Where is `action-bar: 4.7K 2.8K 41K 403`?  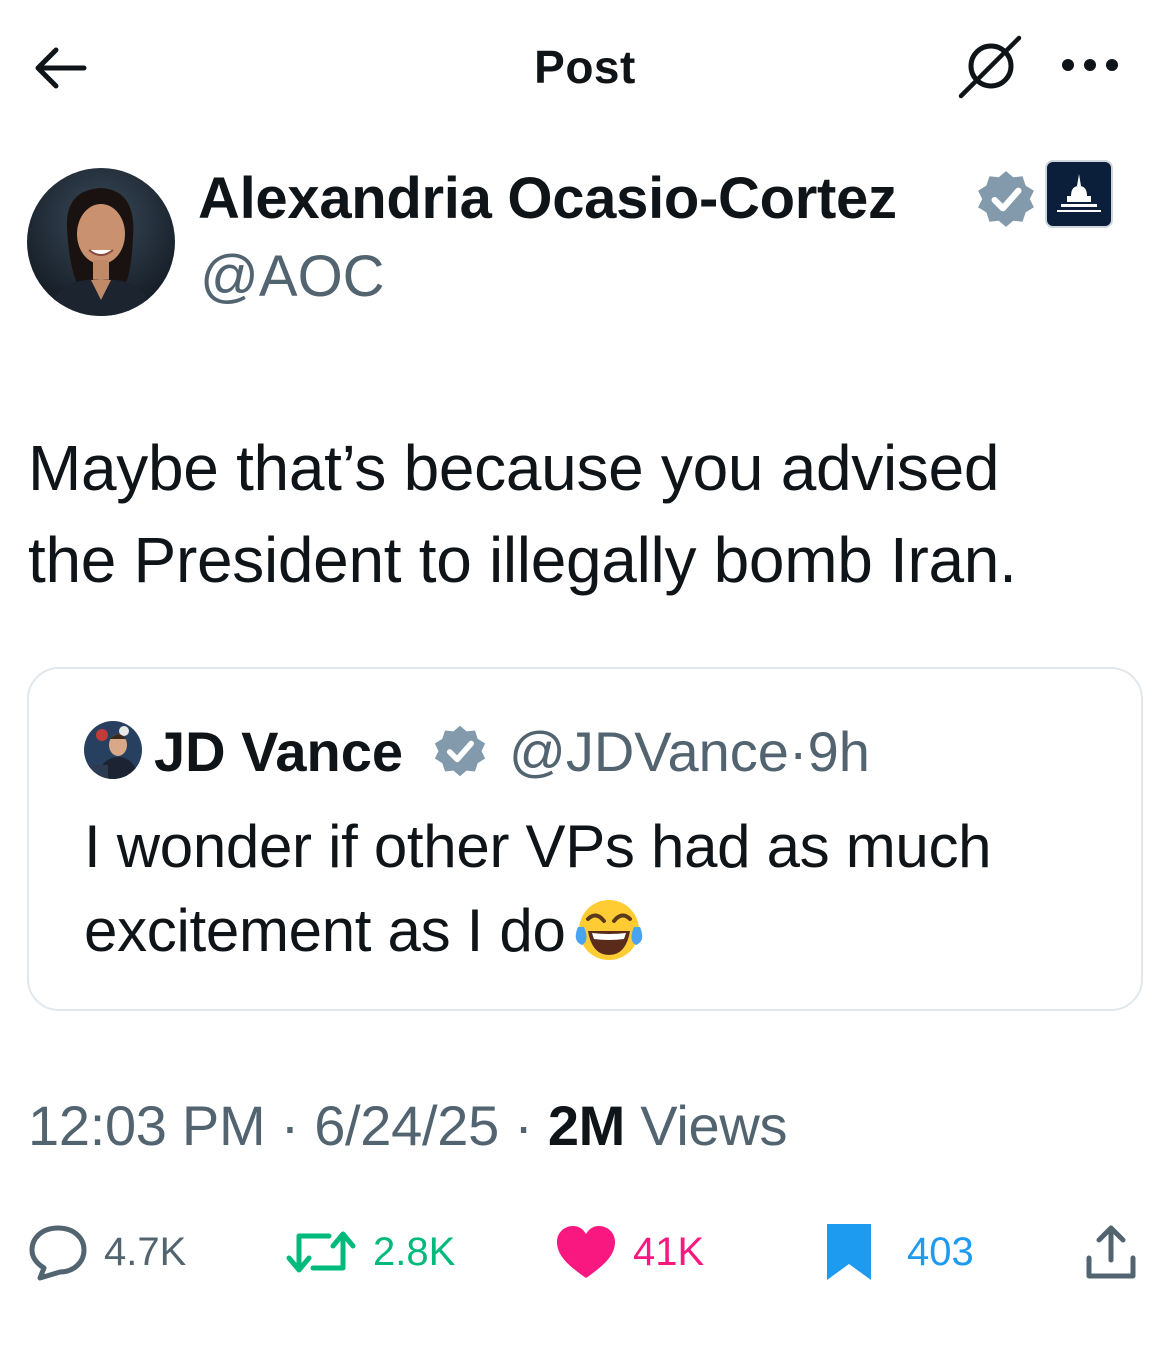 action-bar: 4.7K 2.8K 41K 403 is located at coordinates (585, 1255).